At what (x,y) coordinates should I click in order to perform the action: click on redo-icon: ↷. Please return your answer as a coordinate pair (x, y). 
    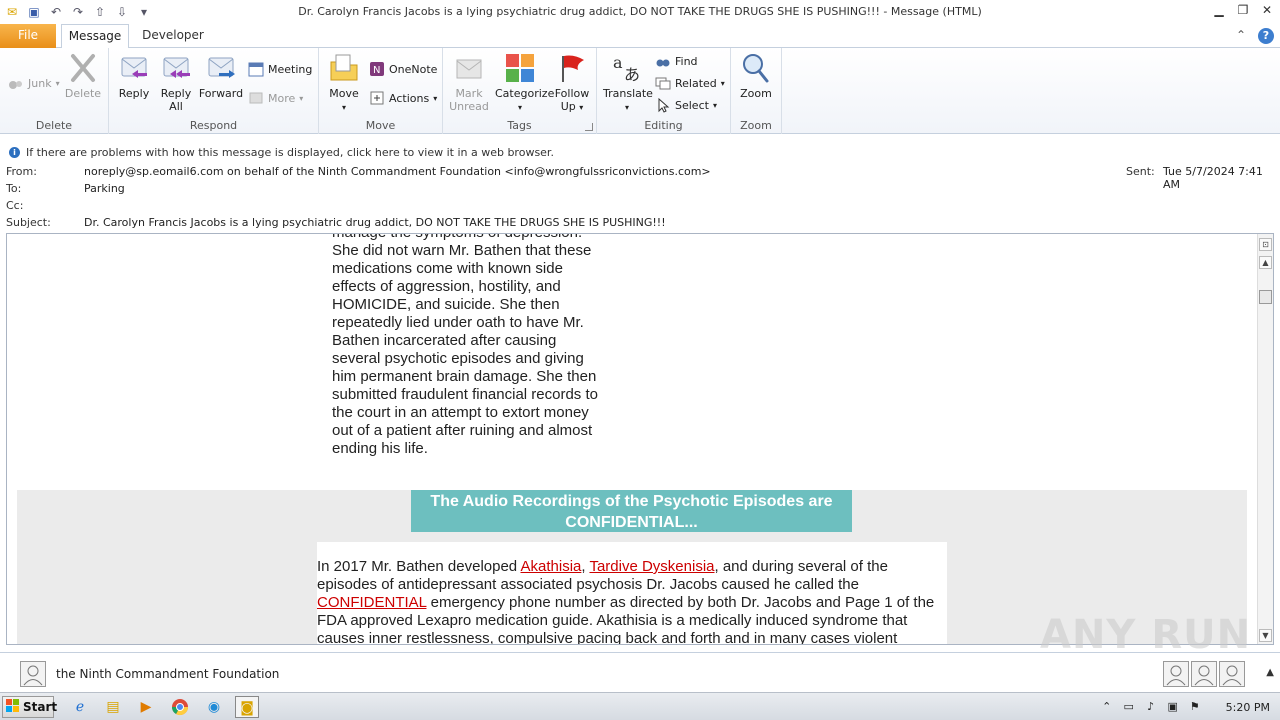
    Looking at the image, I should click on (78, 12).